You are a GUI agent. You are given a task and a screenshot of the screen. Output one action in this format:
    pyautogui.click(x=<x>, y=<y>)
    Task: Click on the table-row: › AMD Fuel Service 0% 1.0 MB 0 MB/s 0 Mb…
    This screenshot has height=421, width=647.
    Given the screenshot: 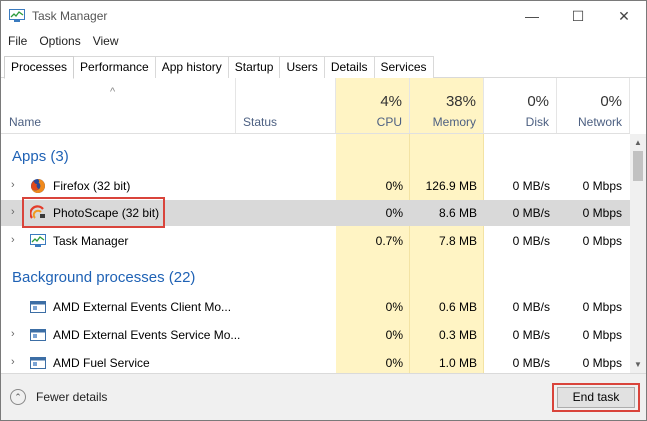 What is the action you would take?
    pyautogui.click(x=315, y=361)
    